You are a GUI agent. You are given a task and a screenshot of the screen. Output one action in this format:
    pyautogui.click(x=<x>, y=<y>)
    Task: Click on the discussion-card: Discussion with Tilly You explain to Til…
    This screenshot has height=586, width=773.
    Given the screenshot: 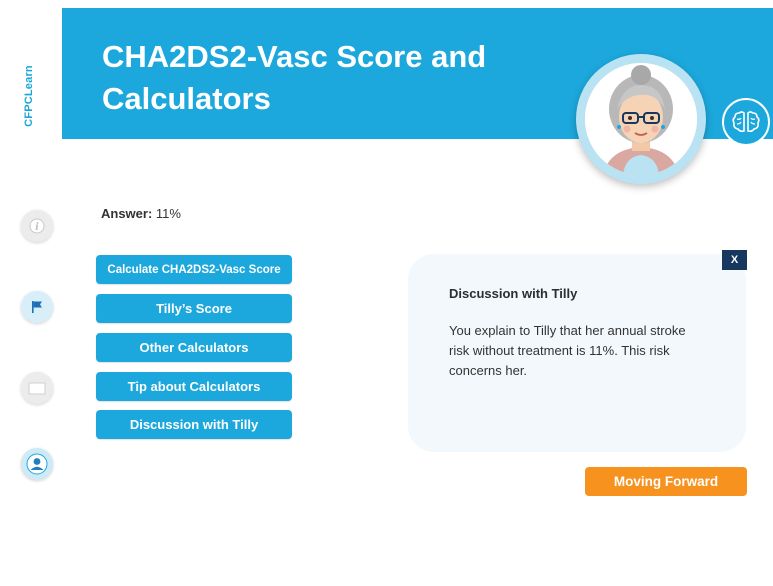 What is the action you would take?
    pyautogui.click(x=577, y=353)
    